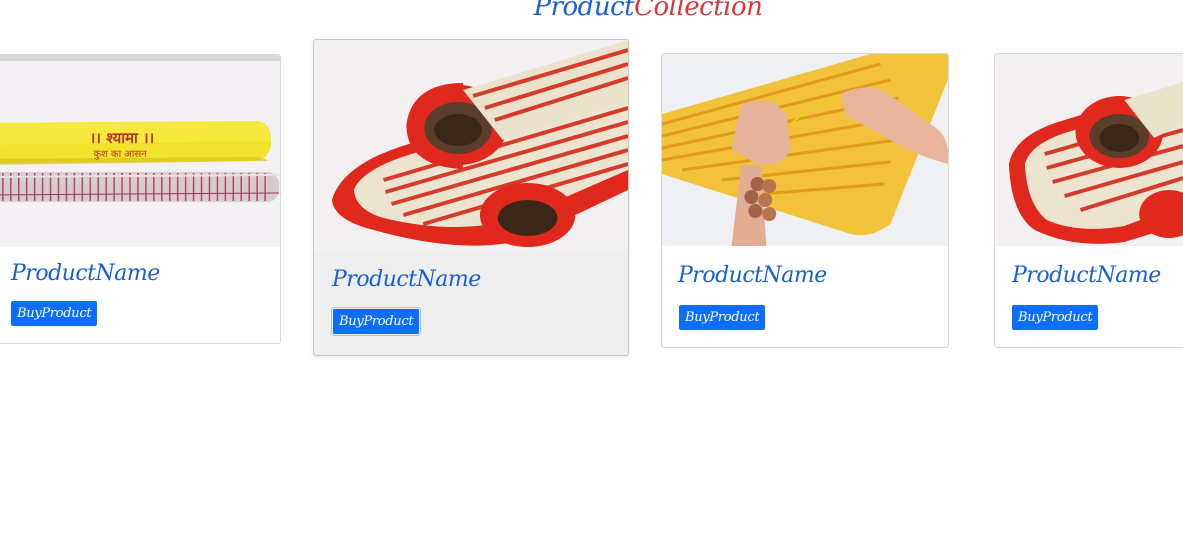 The width and height of the screenshot is (1183, 533). I want to click on product-image: ।। श्यामा ।। कुश का आसन, so click(140, 151).